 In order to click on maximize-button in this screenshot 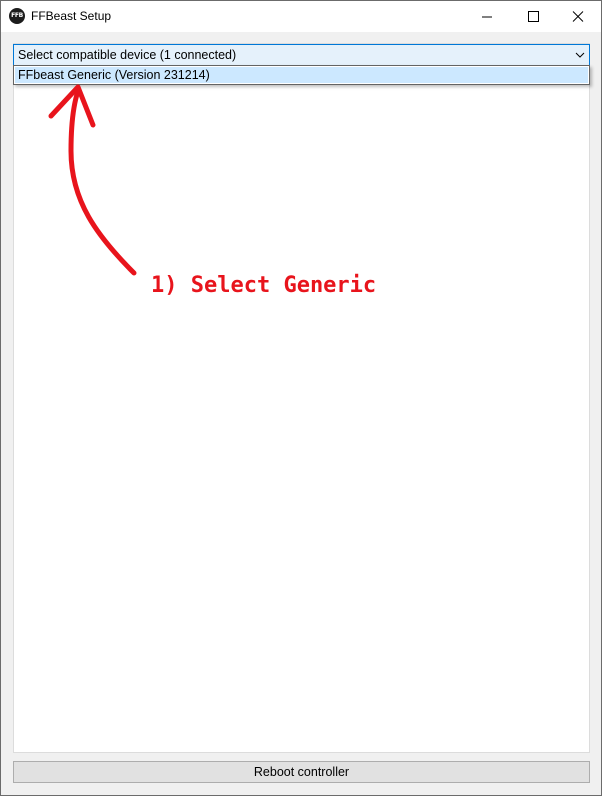, I will do `click(533, 16)`.